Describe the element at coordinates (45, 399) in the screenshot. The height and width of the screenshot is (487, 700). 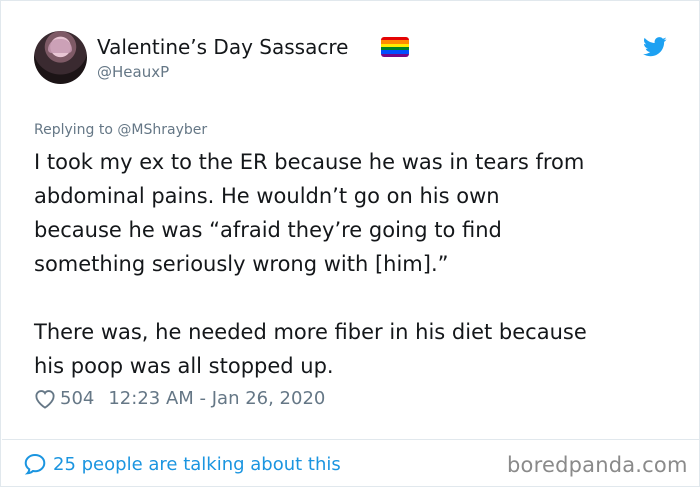
I see `heart-outline-icon` at that location.